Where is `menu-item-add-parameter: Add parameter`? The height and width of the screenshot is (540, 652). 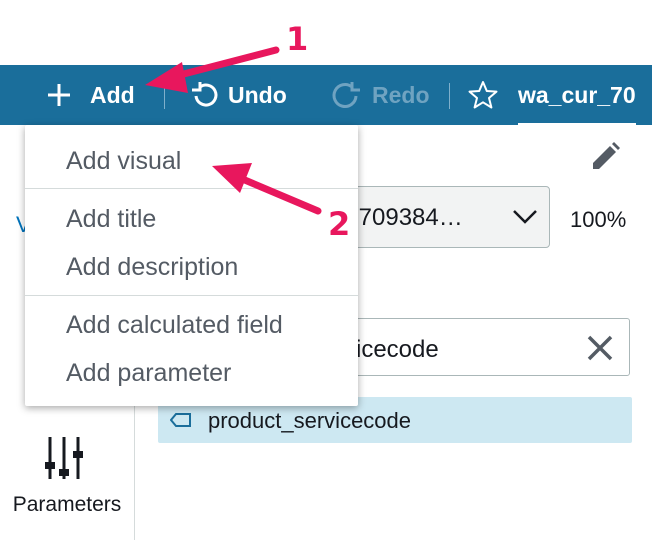
menu-item-add-parameter: Add parameter is located at coordinates (148, 373).